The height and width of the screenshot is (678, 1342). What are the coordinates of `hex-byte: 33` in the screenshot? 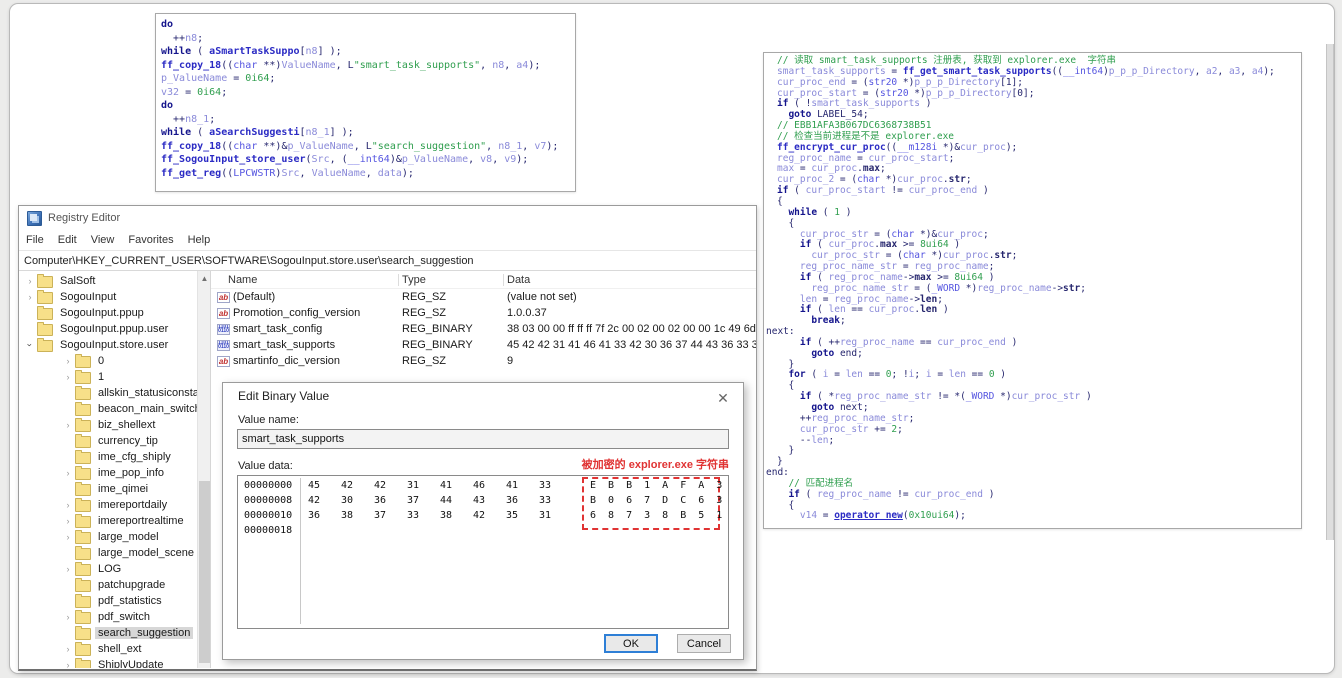 It's located at (545, 485).